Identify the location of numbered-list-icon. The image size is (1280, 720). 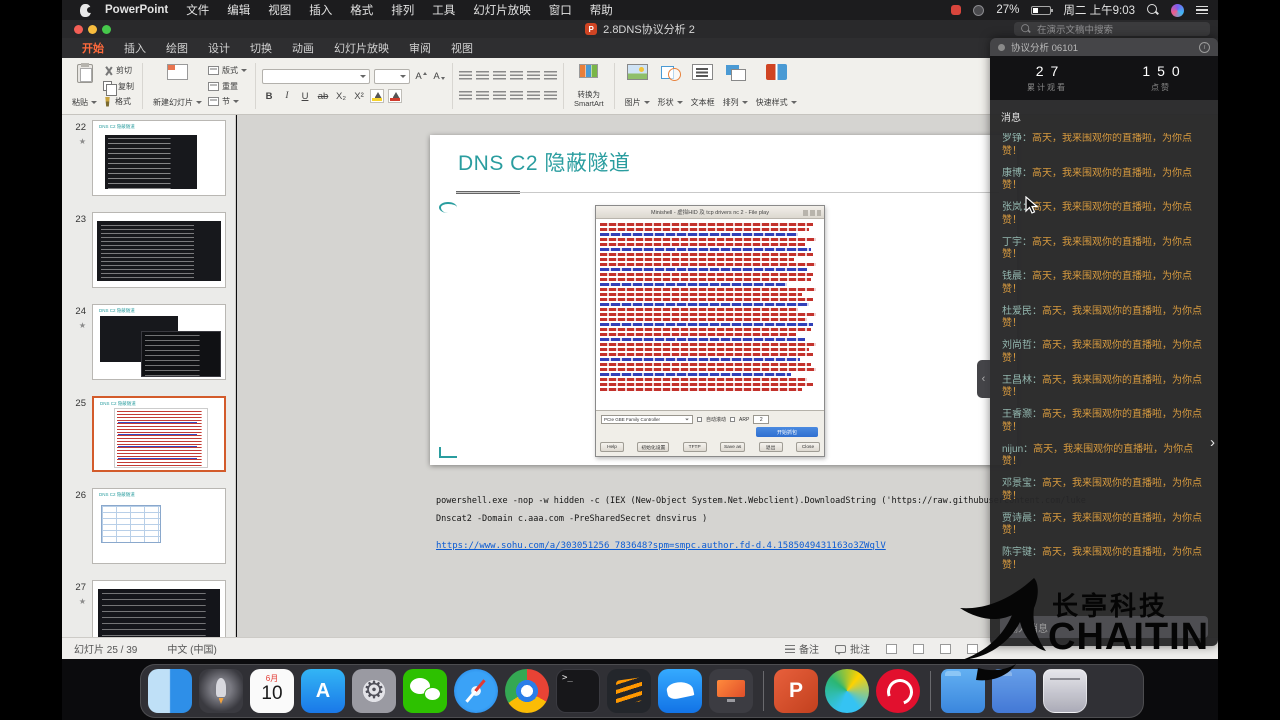
(482, 76).